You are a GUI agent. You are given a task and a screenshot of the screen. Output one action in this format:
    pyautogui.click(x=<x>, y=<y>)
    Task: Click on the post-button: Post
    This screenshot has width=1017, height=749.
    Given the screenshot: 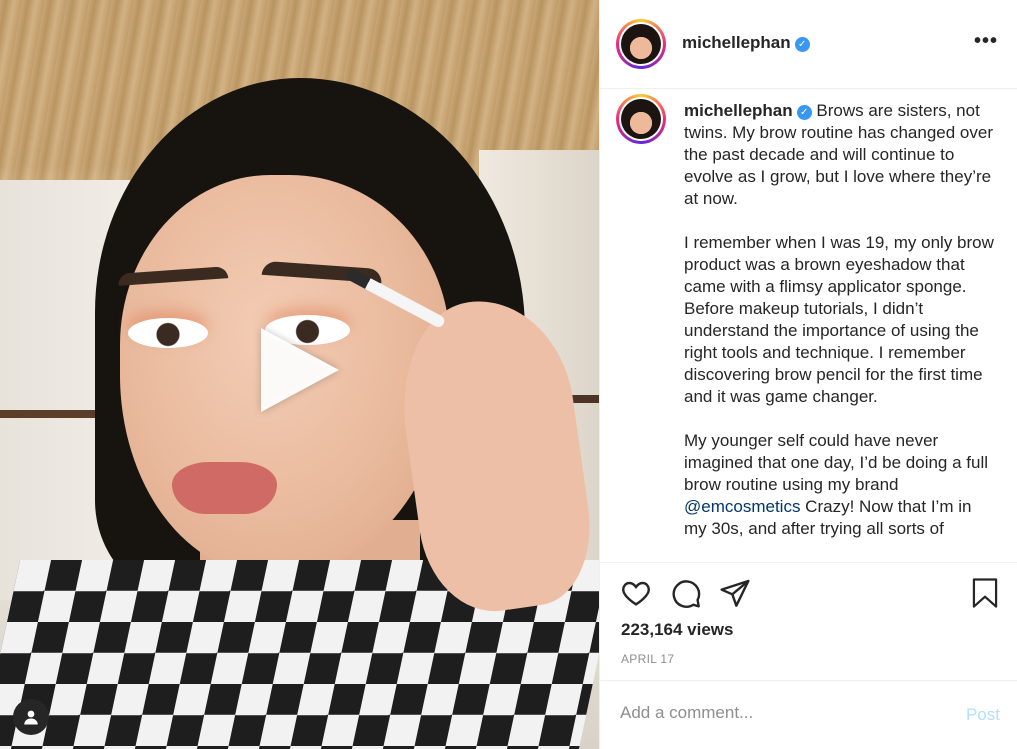 What is the action you would take?
    pyautogui.click(x=983, y=715)
    